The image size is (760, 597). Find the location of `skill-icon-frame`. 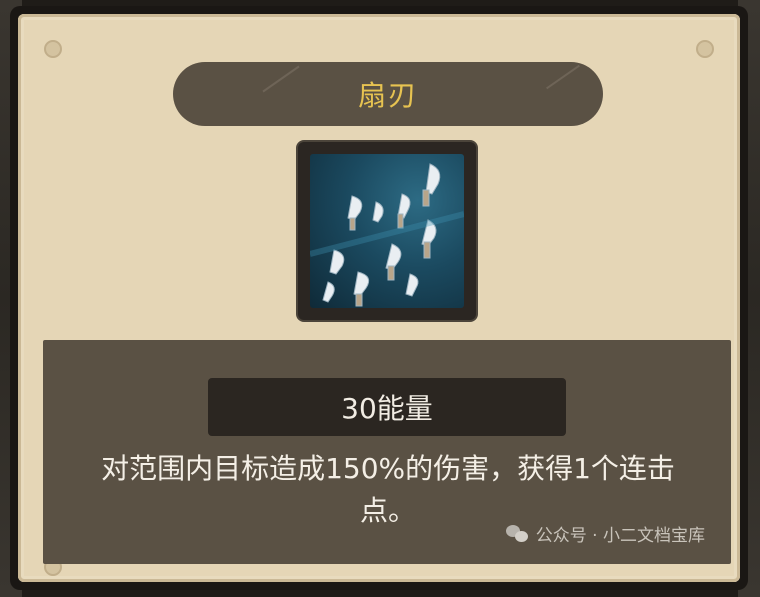

skill-icon-frame is located at coordinates (387, 231).